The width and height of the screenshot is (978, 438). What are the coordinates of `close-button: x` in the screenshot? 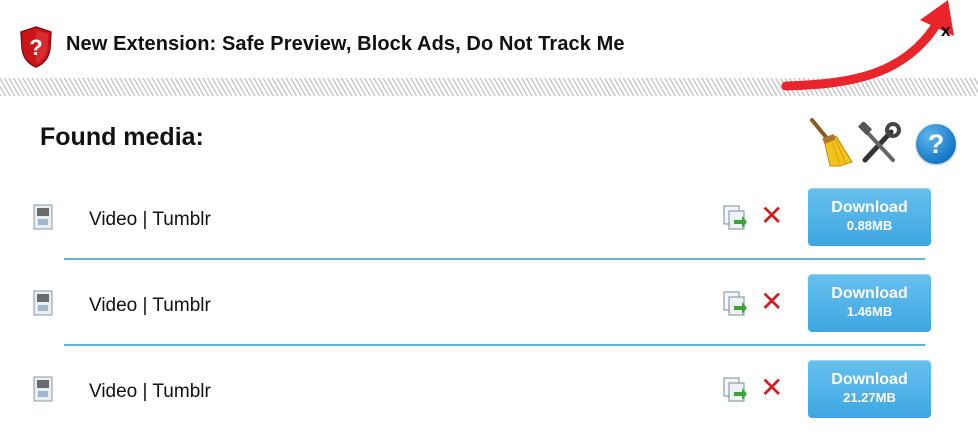 It's located at (945, 30).